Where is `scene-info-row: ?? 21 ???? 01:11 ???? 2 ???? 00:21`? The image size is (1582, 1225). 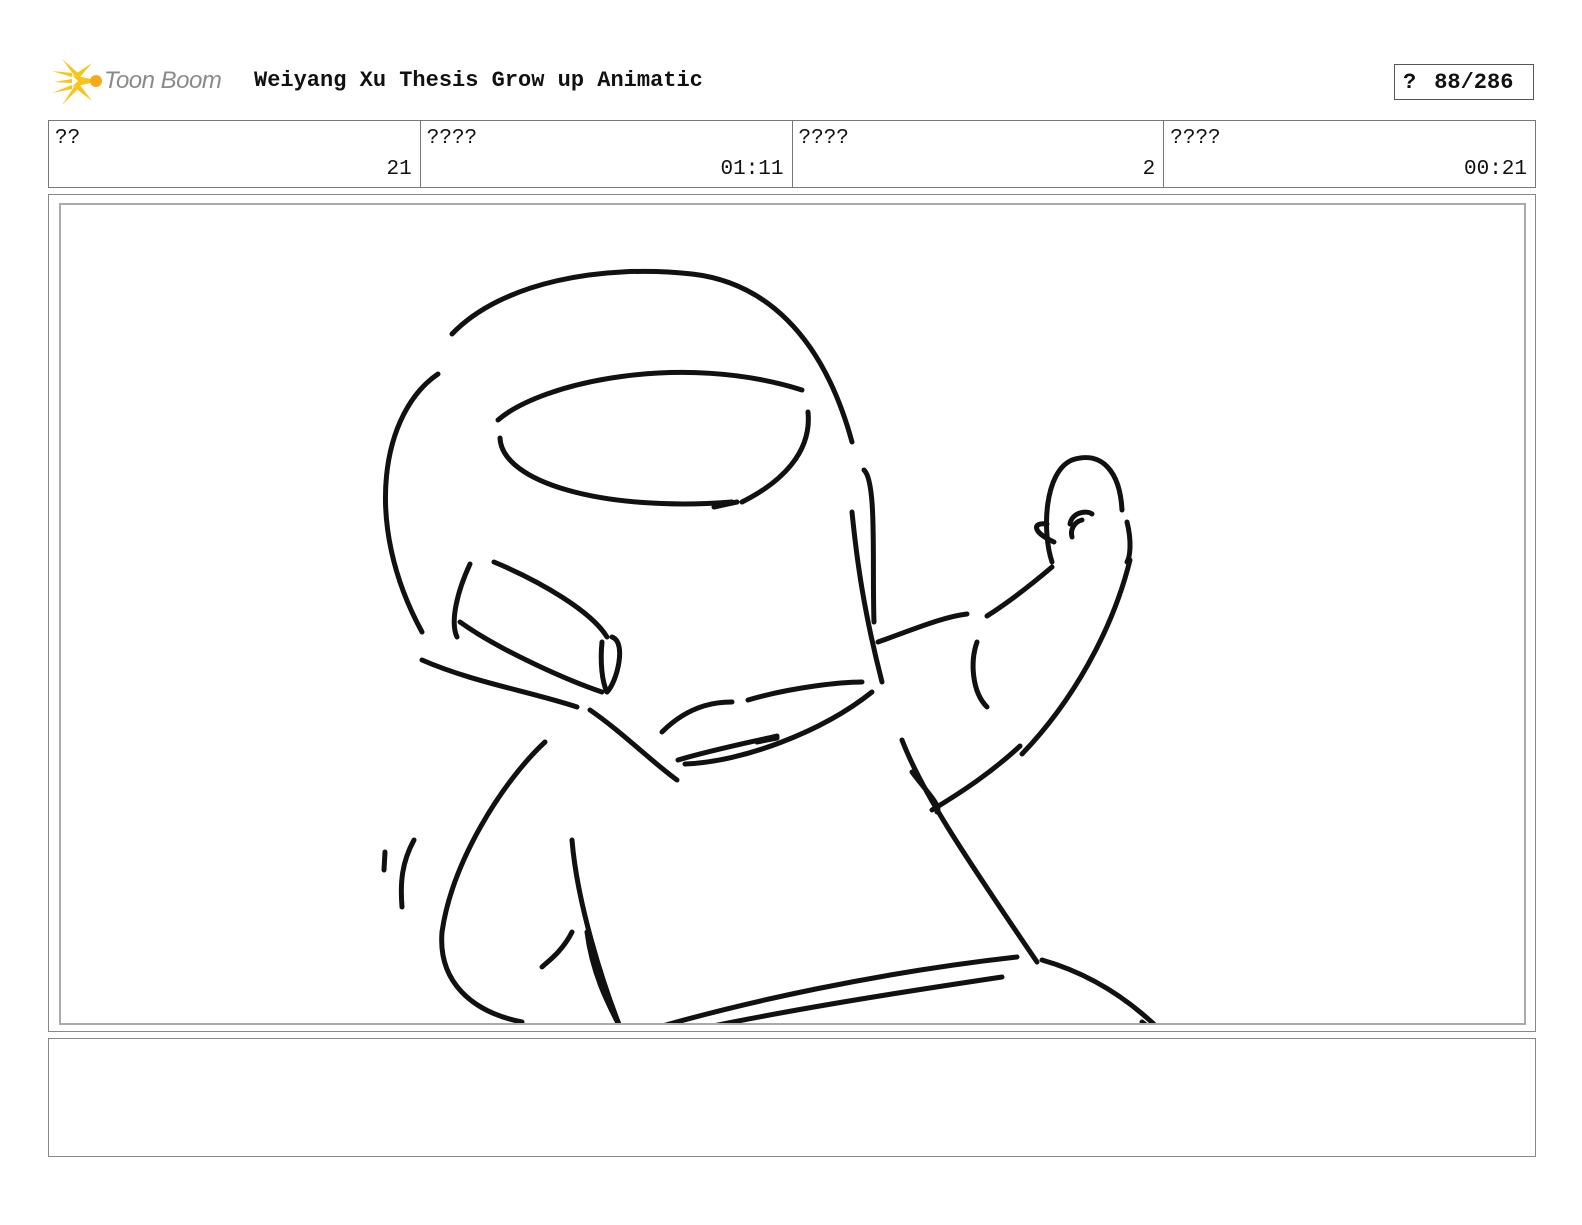
scene-info-row: ?? 21 ???? 01:11 ???? 2 ???? 00:21 is located at coordinates (792, 154).